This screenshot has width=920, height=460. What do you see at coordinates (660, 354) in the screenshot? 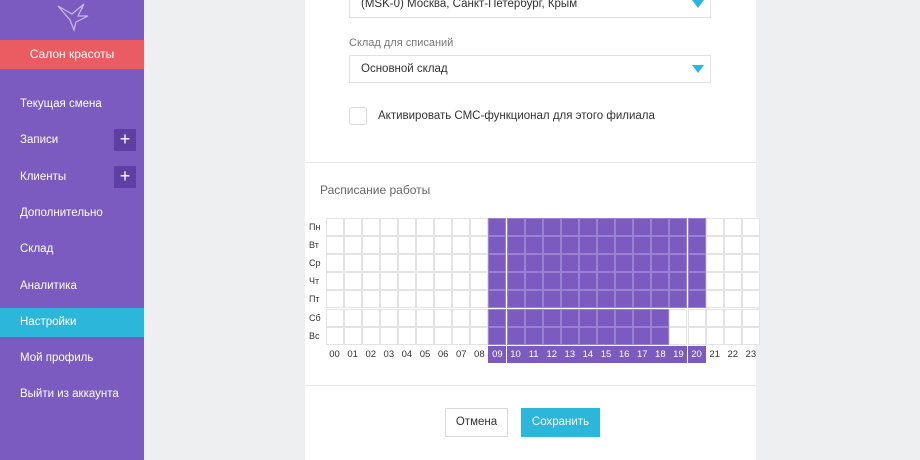
I see `hour-label: 18` at bounding box center [660, 354].